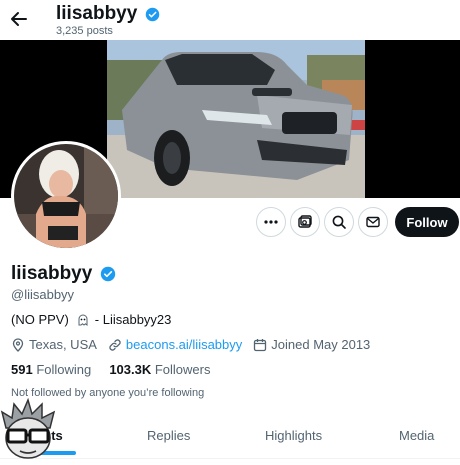  I want to click on message-icon, so click(373, 222).